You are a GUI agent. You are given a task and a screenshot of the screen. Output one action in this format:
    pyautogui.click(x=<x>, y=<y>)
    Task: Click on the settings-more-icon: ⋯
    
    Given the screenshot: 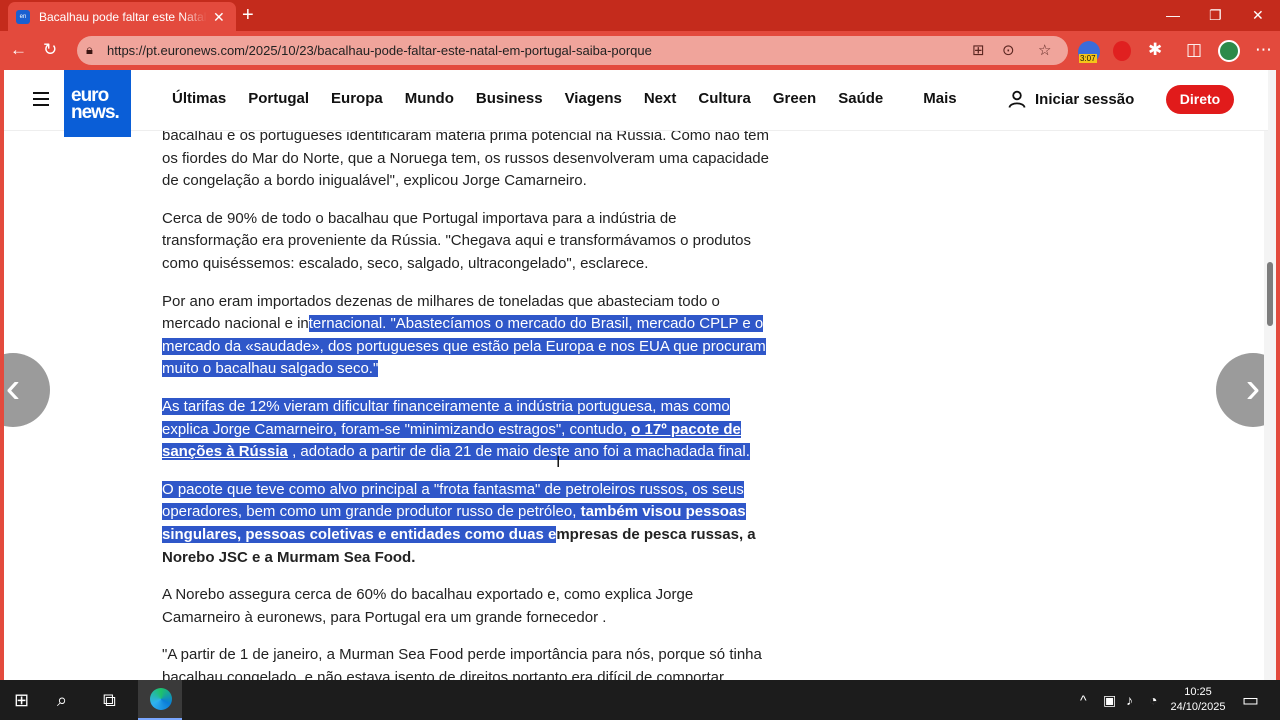 What is the action you would take?
    pyautogui.click(x=1263, y=50)
    